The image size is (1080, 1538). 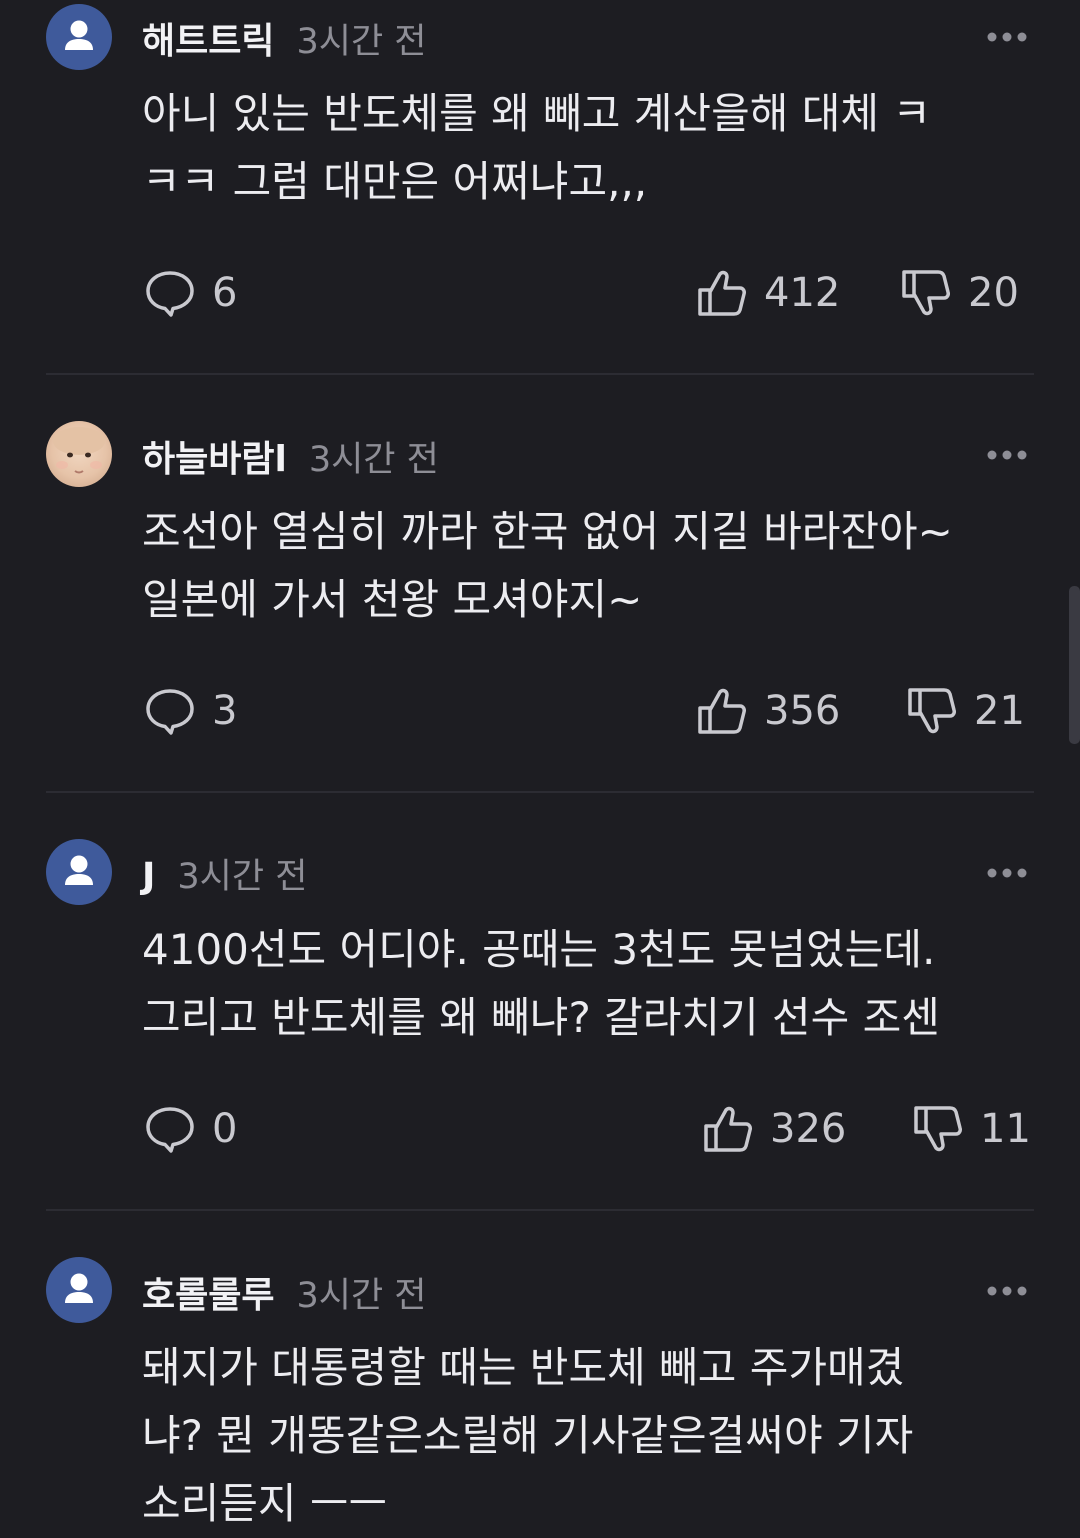 What do you see at coordinates (993, 293) in the screenshot?
I see `dislike-count: 20` at bounding box center [993, 293].